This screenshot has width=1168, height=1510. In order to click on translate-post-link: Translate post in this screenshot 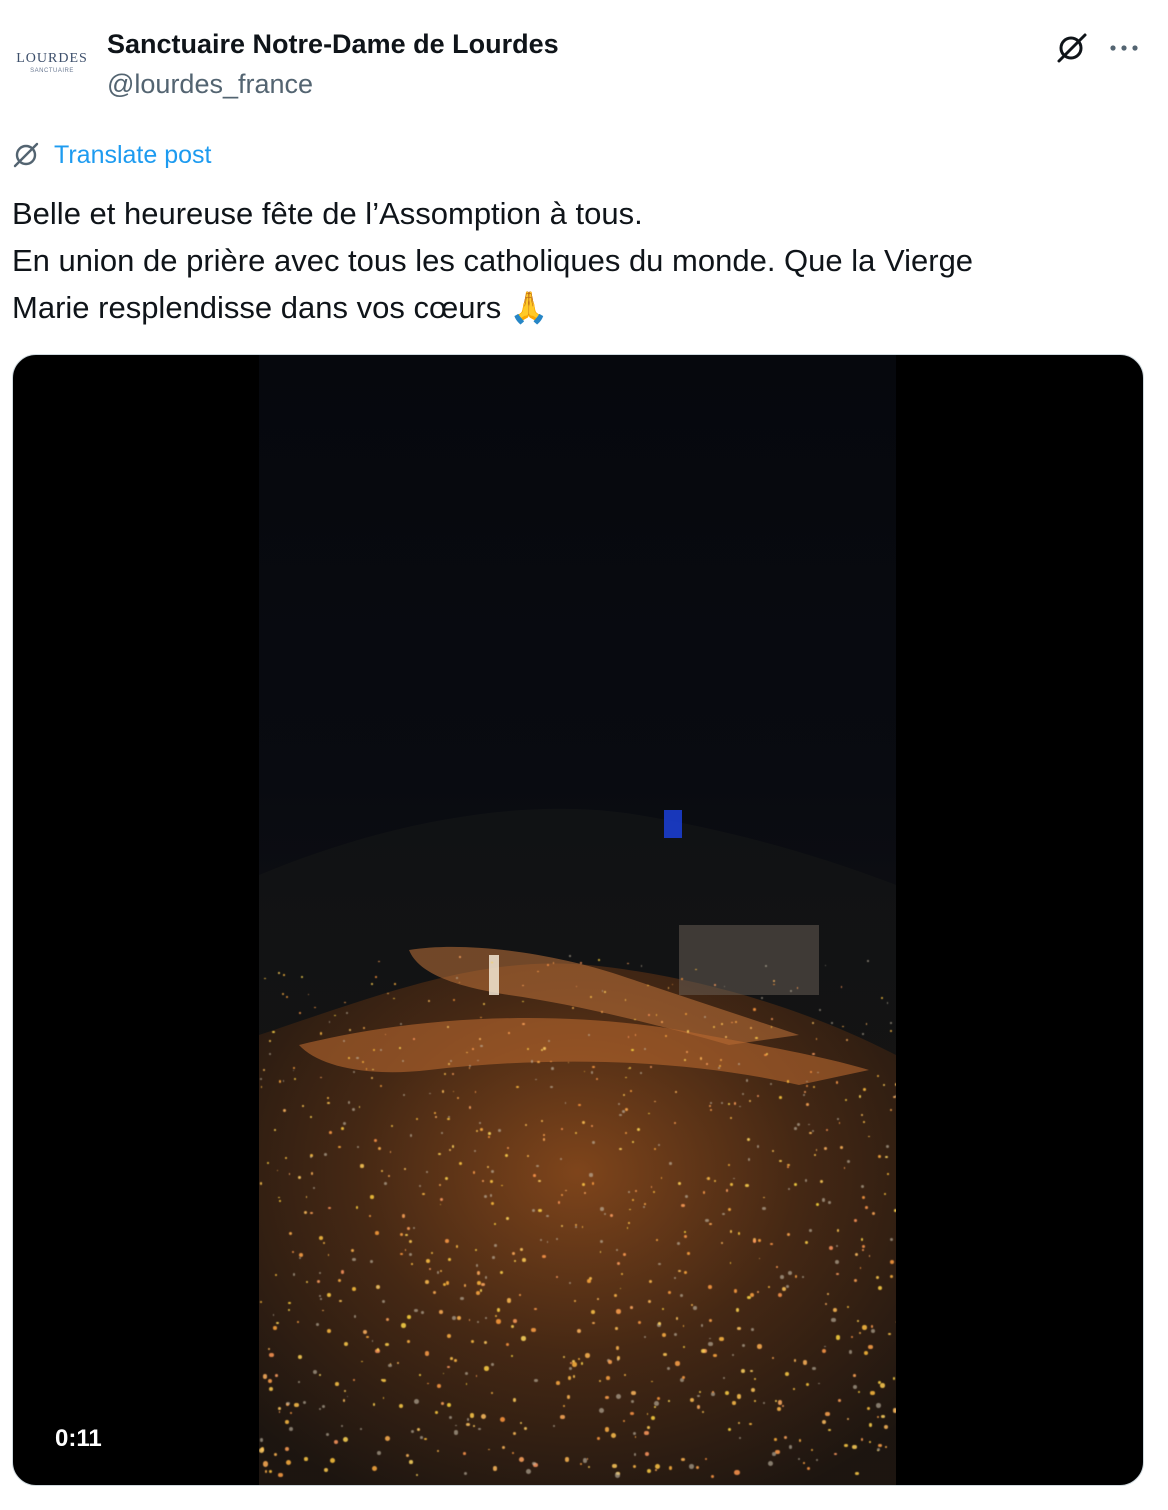, I will do `click(111, 155)`.